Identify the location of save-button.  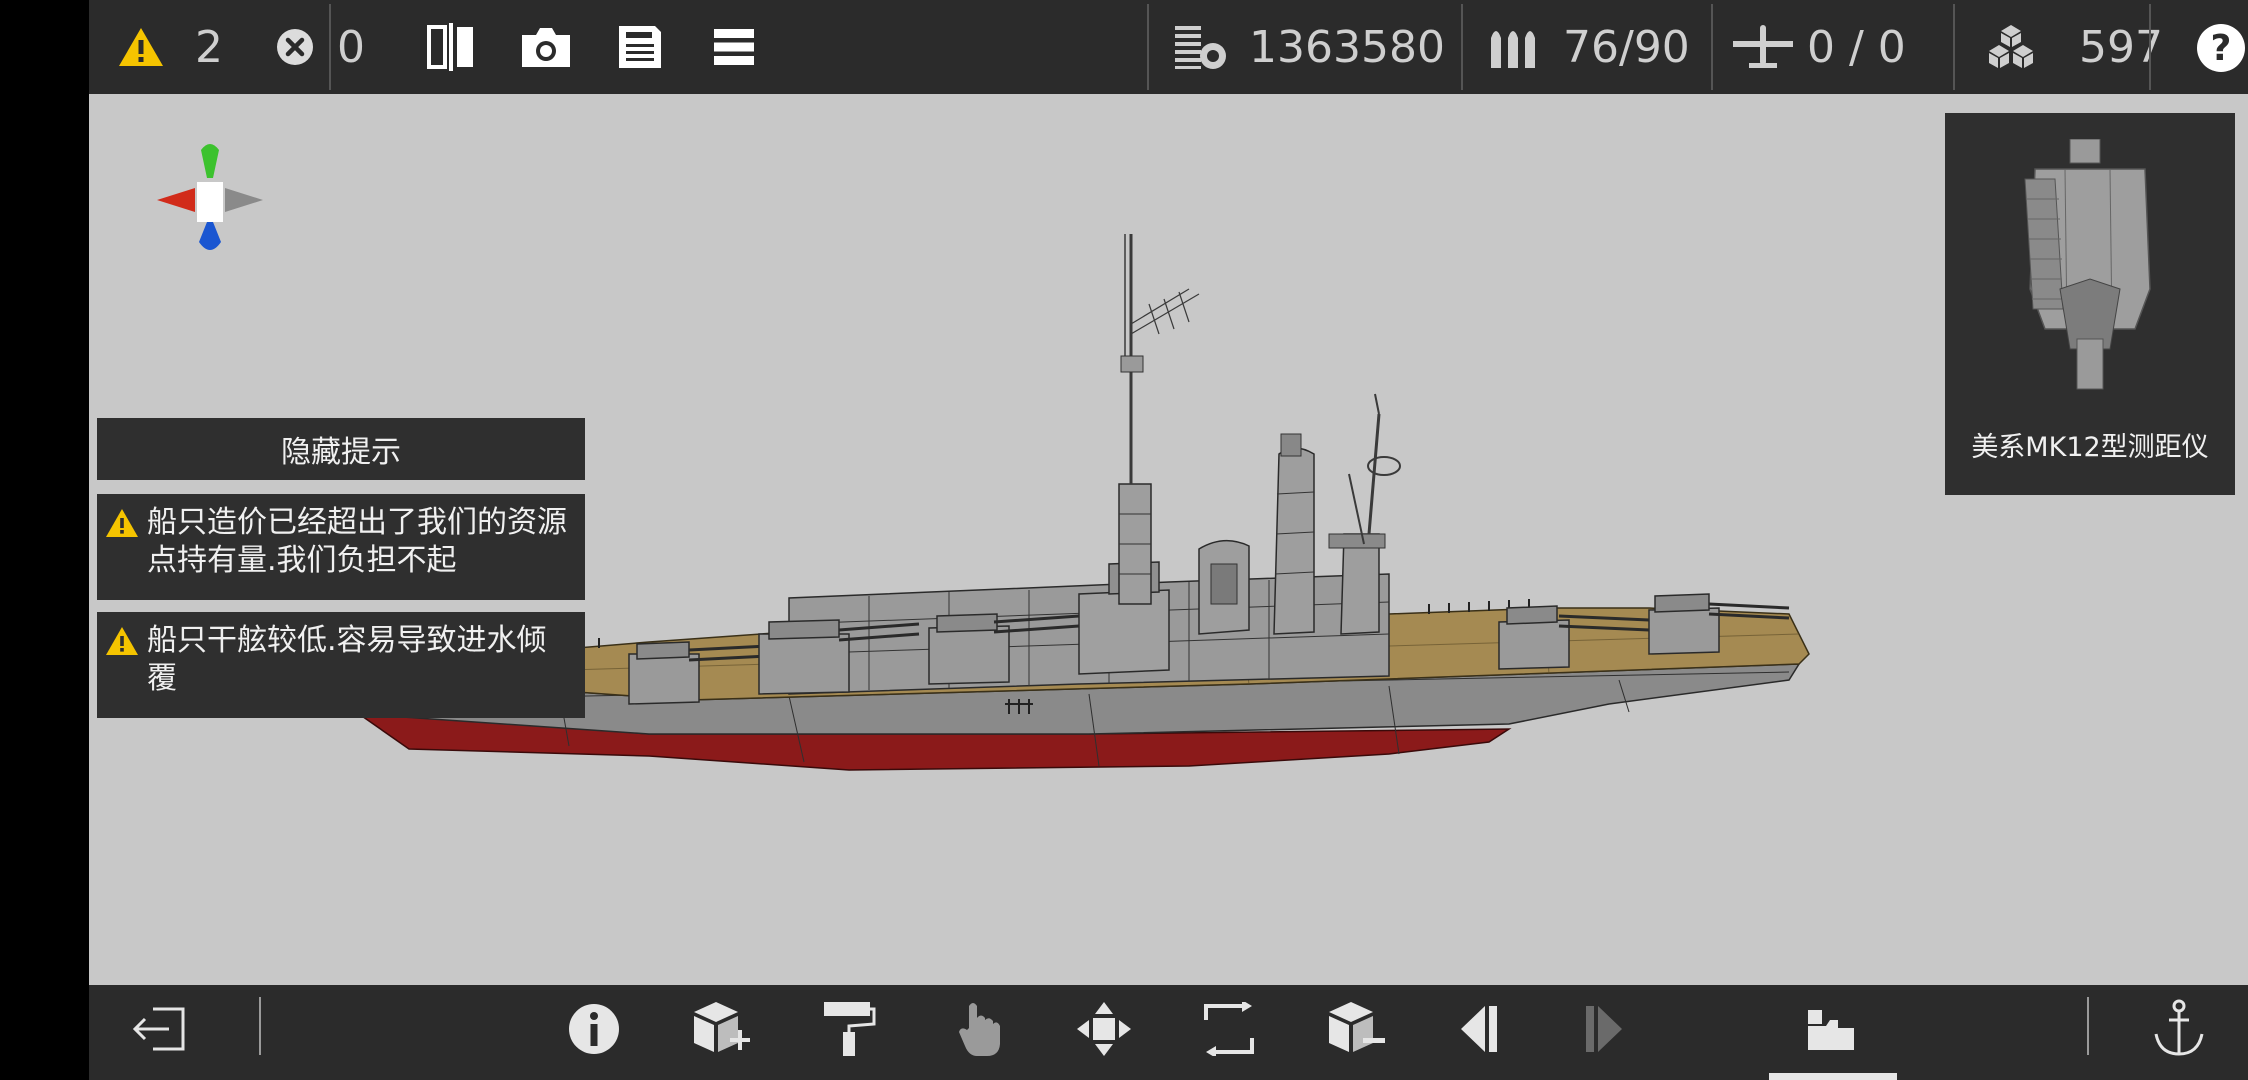
(640, 47).